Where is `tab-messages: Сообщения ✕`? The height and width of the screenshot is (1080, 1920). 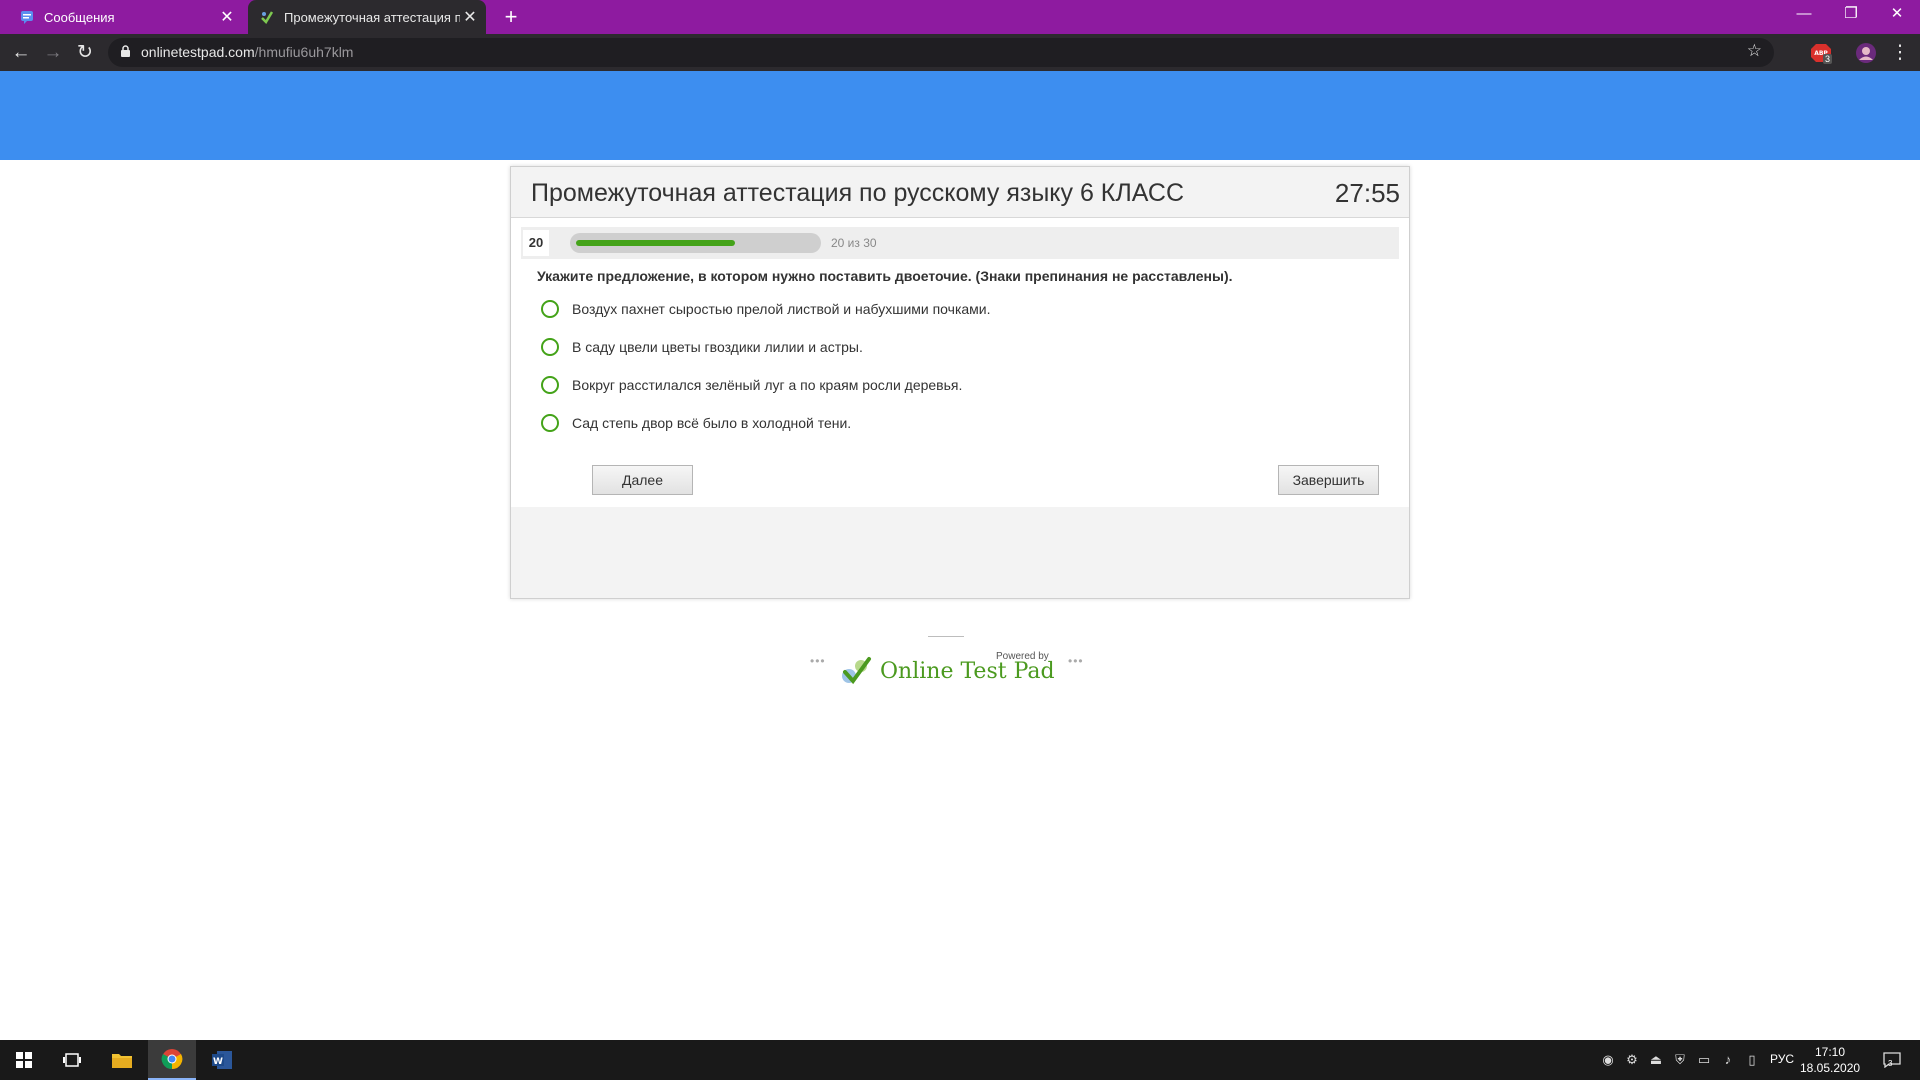 tab-messages: Сообщения ✕ is located at coordinates (125, 17).